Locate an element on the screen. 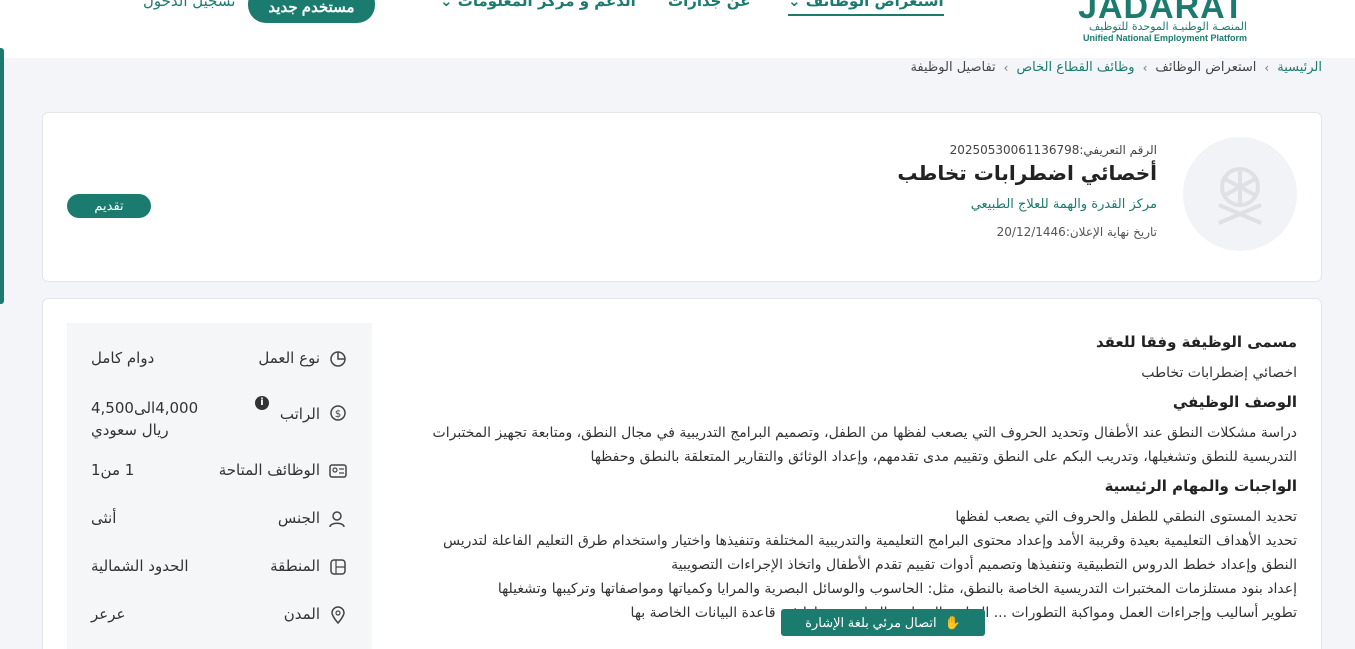 This screenshot has height=649, width=1355. attribute-available-positions: الوظائف المتاحة 1 من1 is located at coordinates (219, 481).